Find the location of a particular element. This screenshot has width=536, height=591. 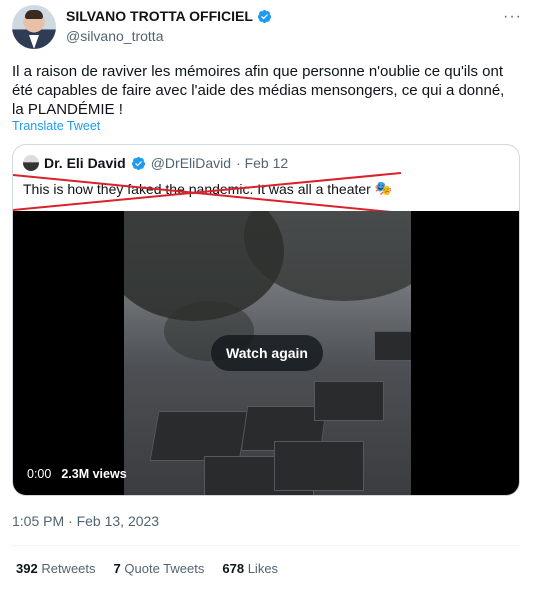

quoted-tweet-header: Dr. Eli David @DrEliDavid · Feb 12 is located at coordinates (155, 163).